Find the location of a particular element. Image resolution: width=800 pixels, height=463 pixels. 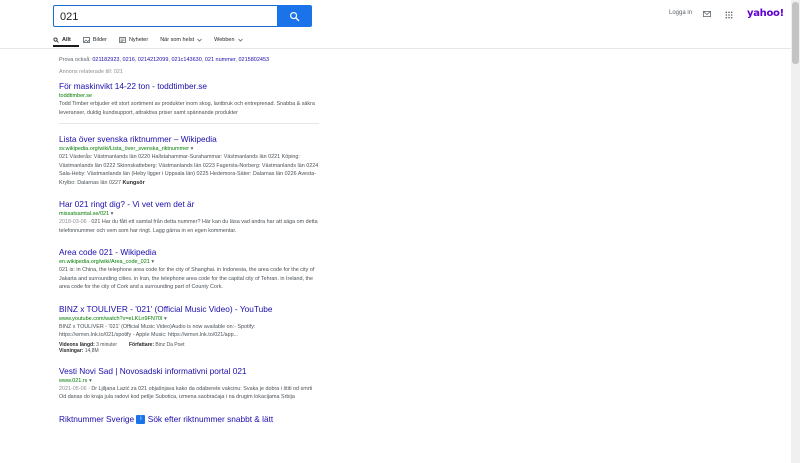

snippet-bold: Kungsör is located at coordinates (133, 182).